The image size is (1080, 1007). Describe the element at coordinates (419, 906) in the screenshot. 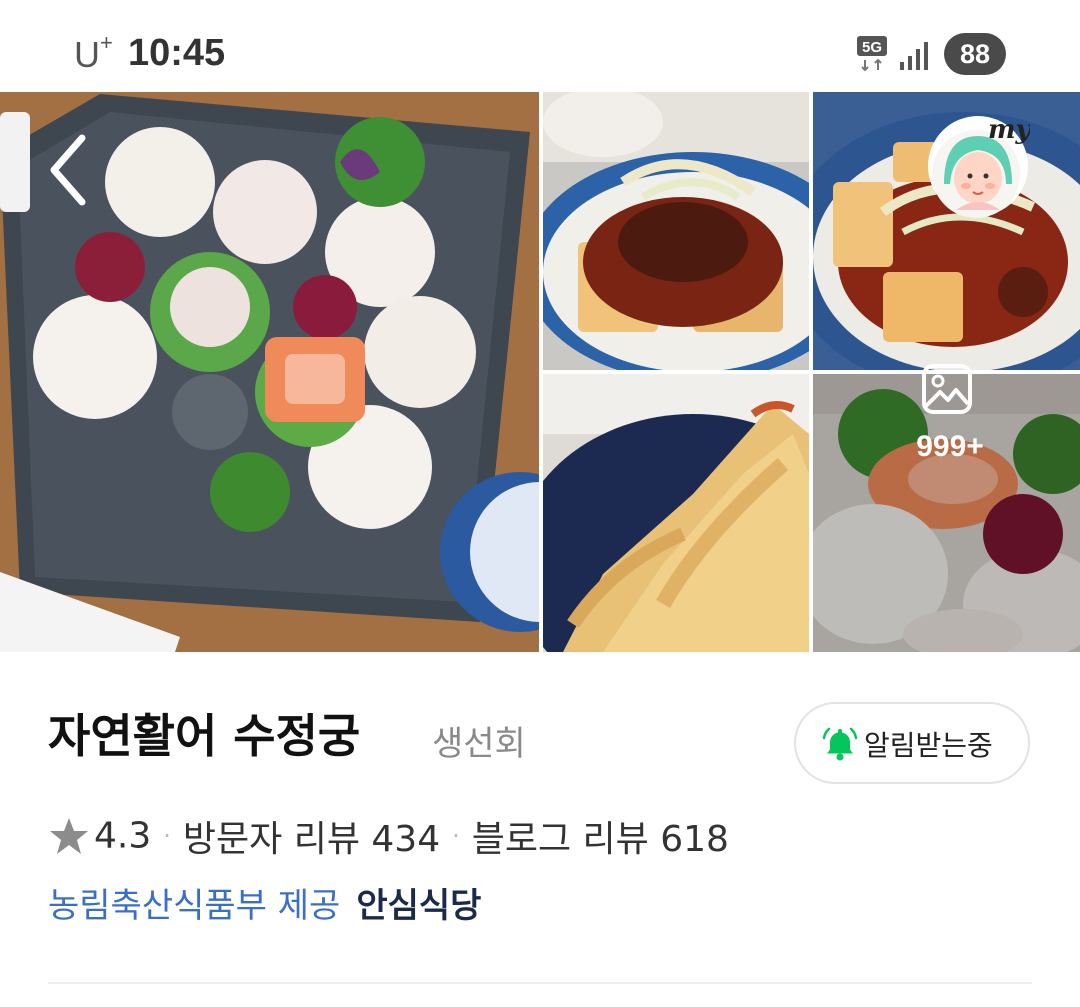

I see `safe-restaurant-badge: 안심식당` at that location.